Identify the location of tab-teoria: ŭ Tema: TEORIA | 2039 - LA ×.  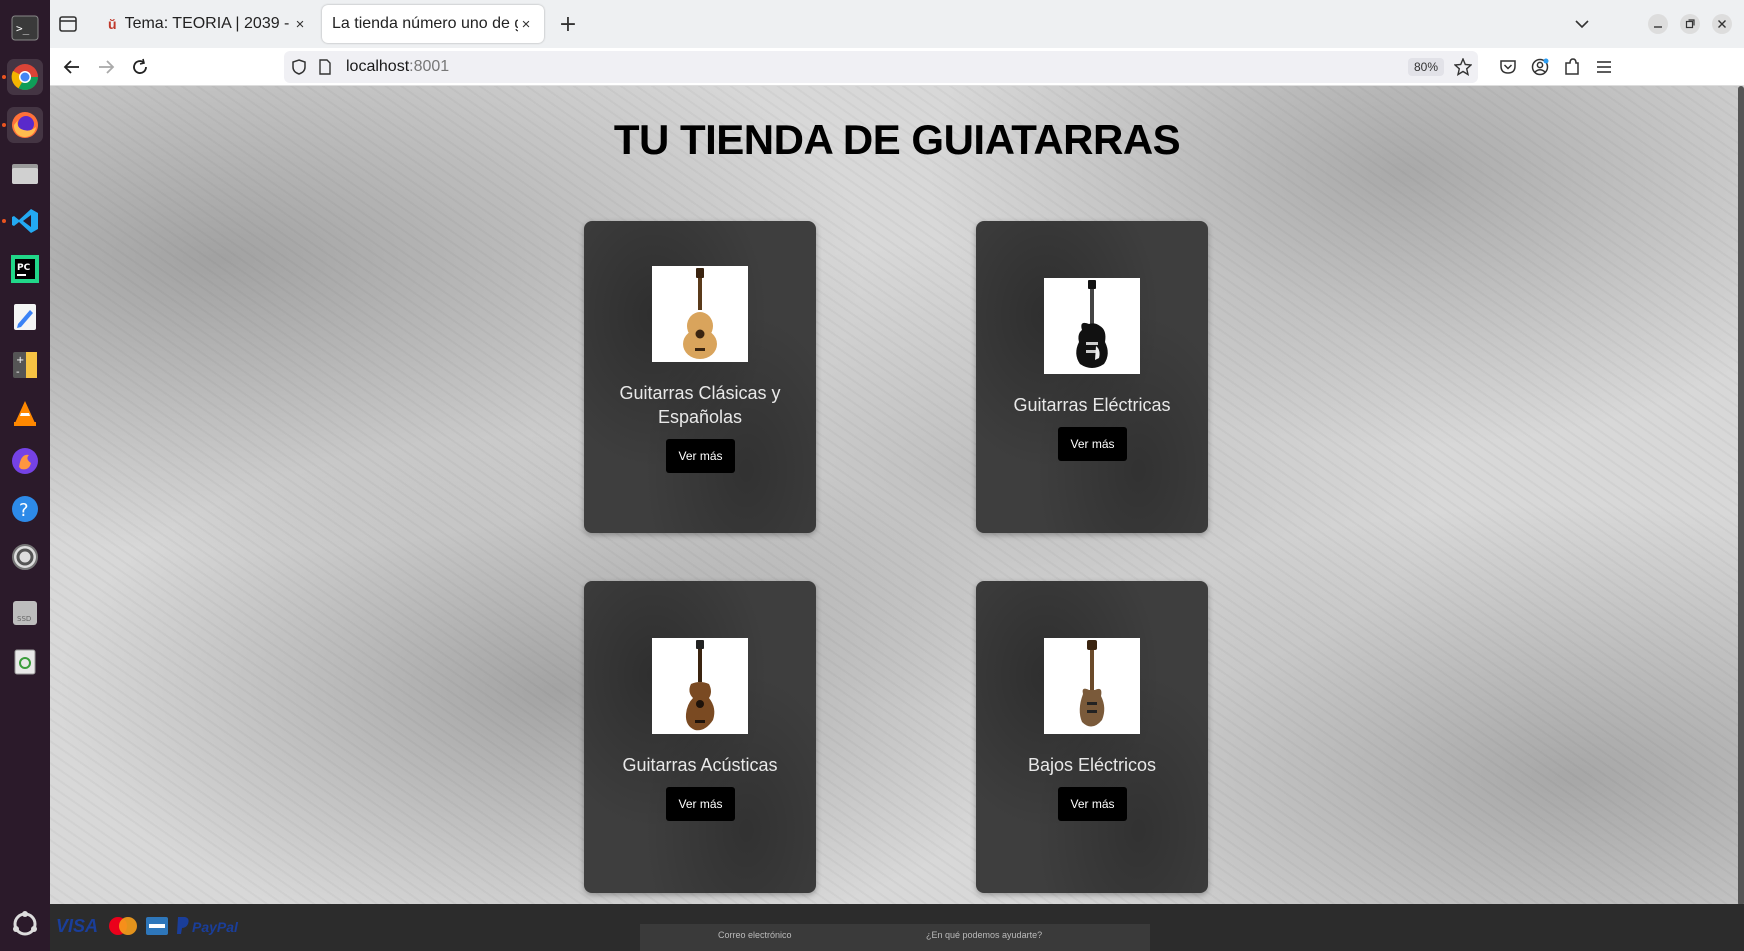
(208, 24).